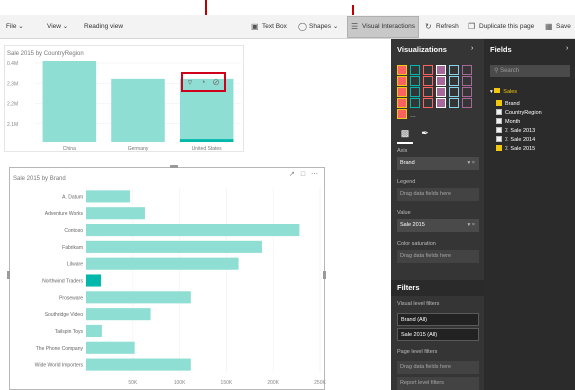  What do you see at coordinates (438, 194) in the screenshot?
I see `well-slot-1: Drag data fields here` at bounding box center [438, 194].